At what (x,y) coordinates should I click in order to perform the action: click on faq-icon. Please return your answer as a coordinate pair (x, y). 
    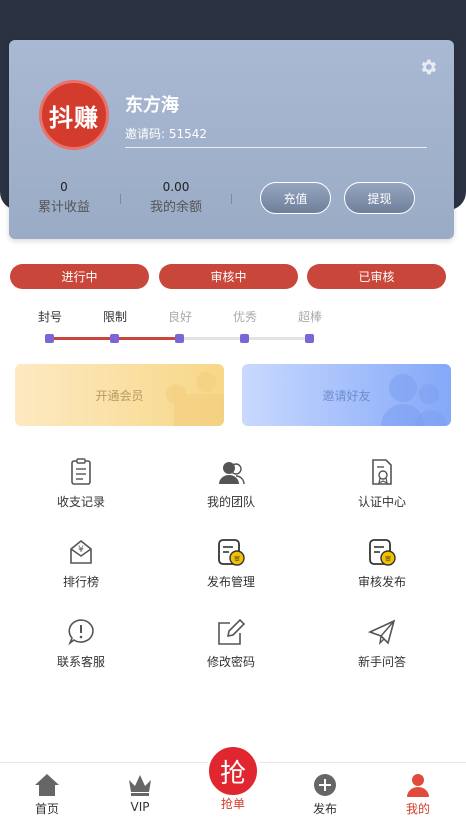
    Looking at the image, I should click on (381, 632).